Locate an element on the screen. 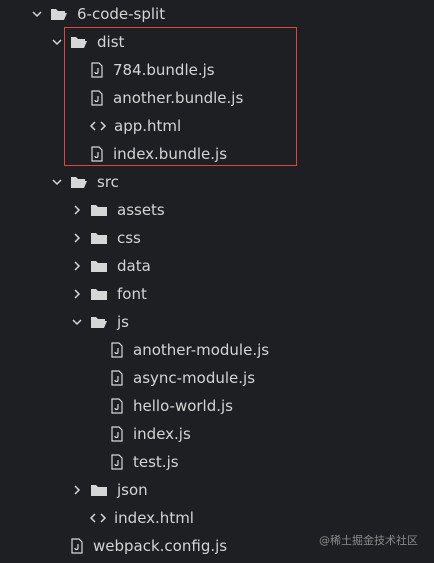  tree-item-js: js is located at coordinates (99, 322).